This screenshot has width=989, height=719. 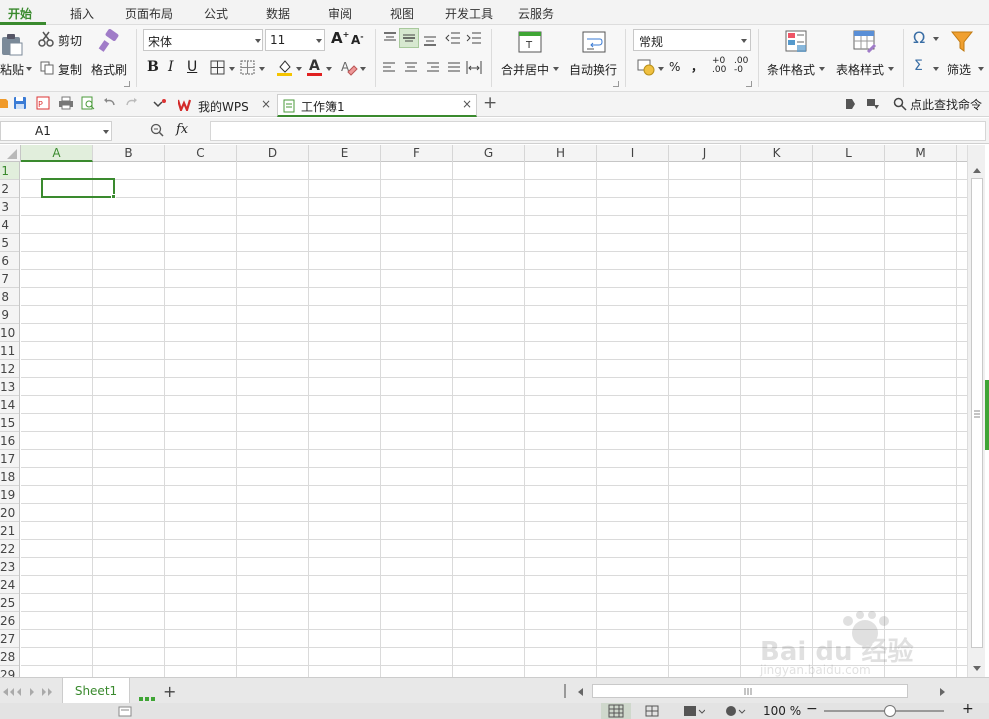 I want to click on menu-insert: 插入, so click(x=82, y=13).